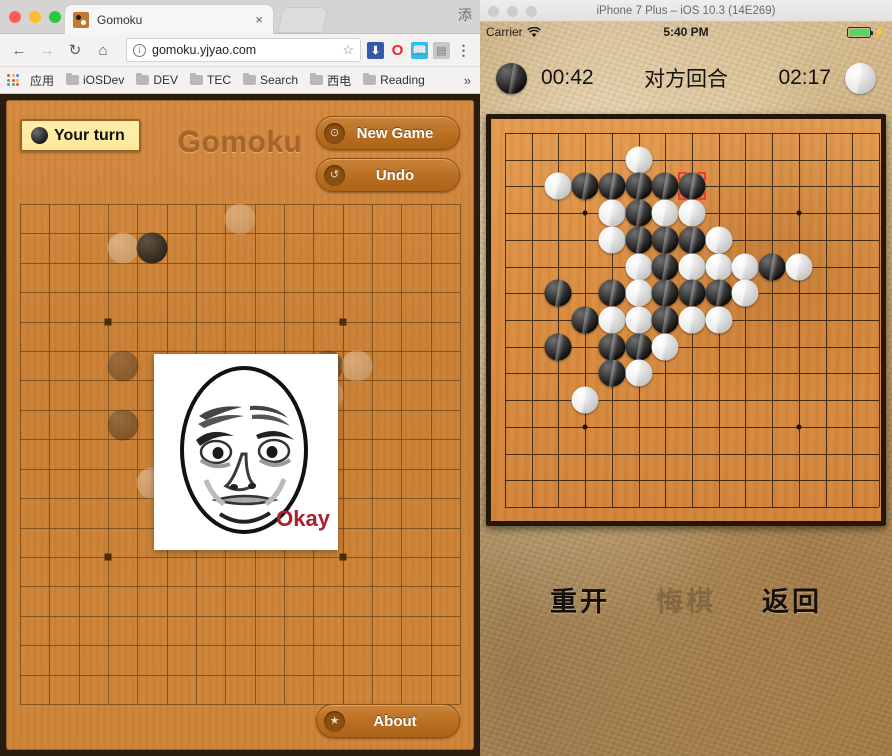 The image size is (892, 756). I want to click on undo-arrow-icon: ↺, so click(334, 175).